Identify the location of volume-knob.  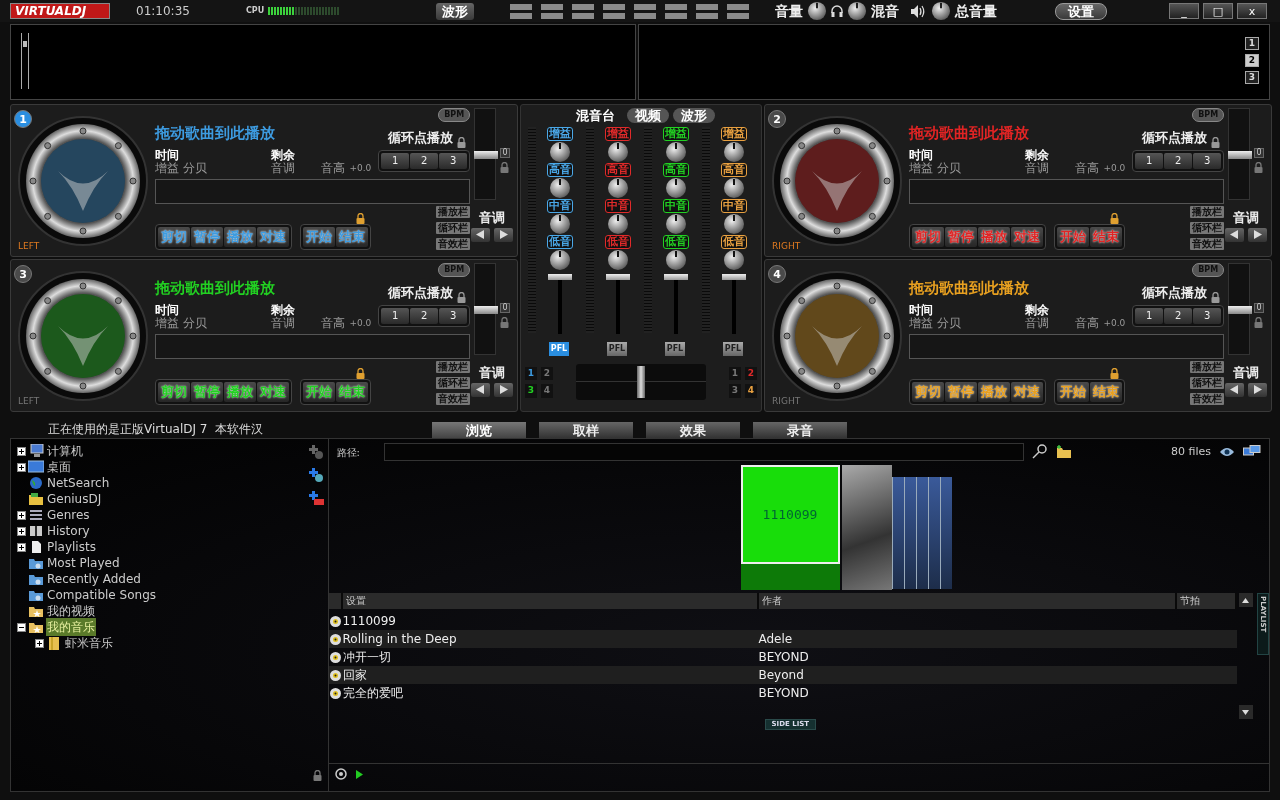
(817, 11).